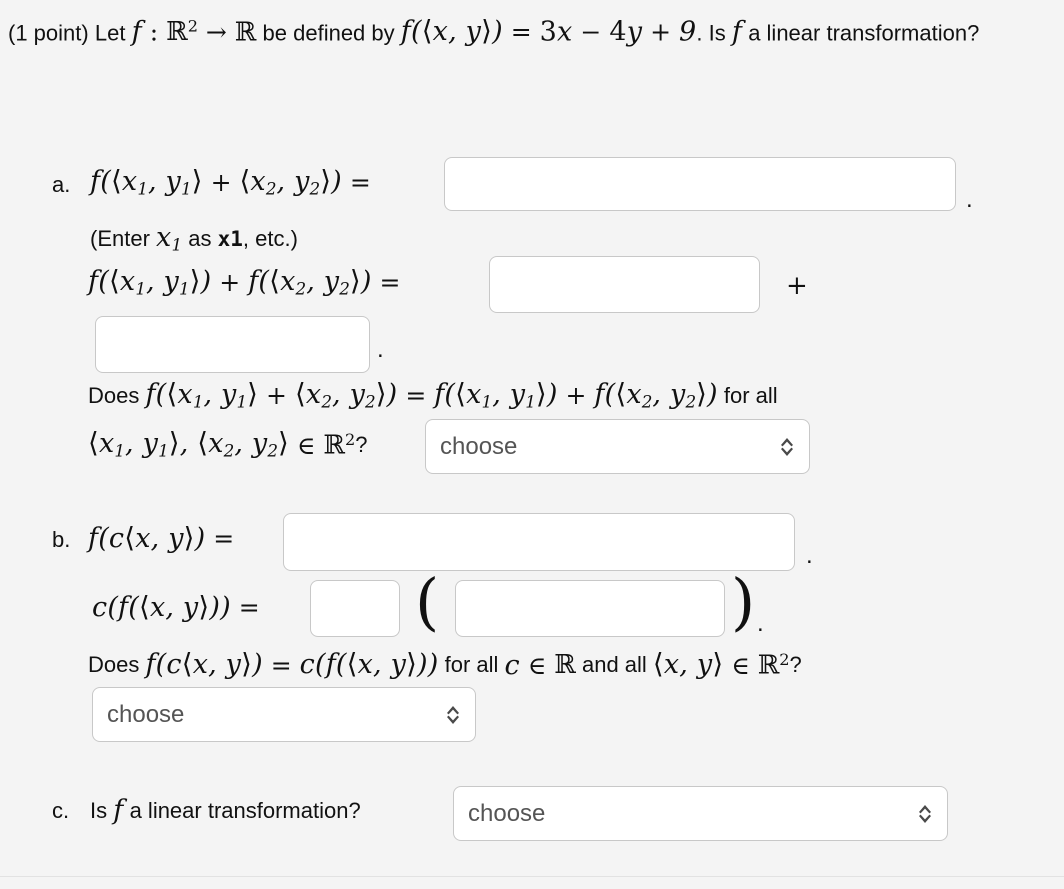  What do you see at coordinates (507, 813) in the screenshot?
I see `part-c-answer-select-value: choose` at bounding box center [507, 813].